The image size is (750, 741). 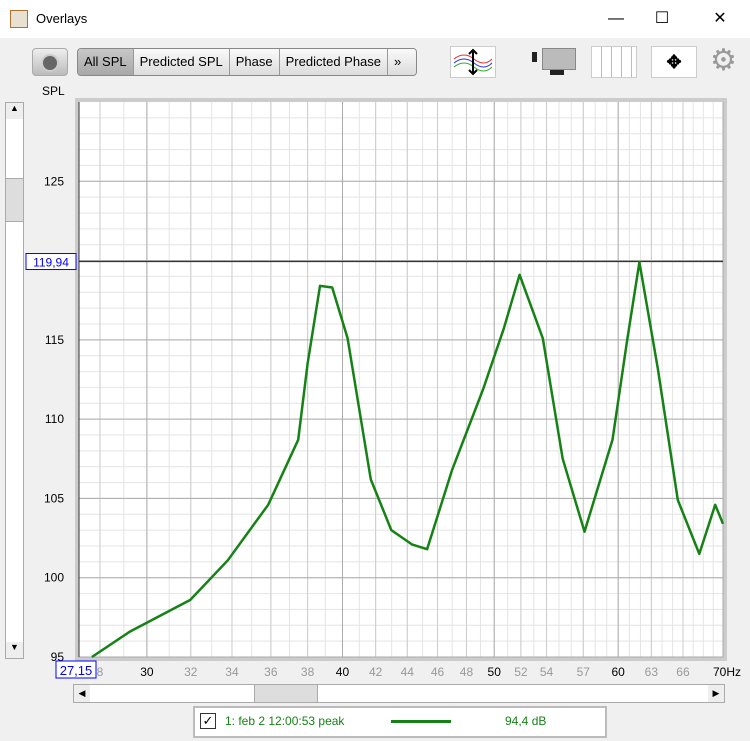 I want to click on y-tick-label: 100, so click(x=54, y=578).